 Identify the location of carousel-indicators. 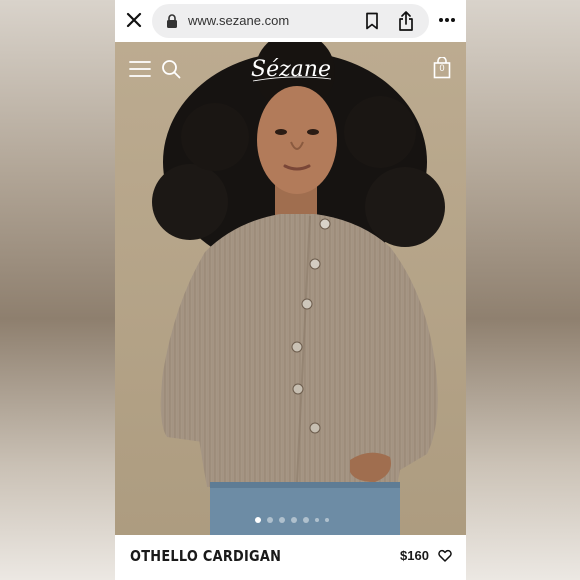
(292, 520).